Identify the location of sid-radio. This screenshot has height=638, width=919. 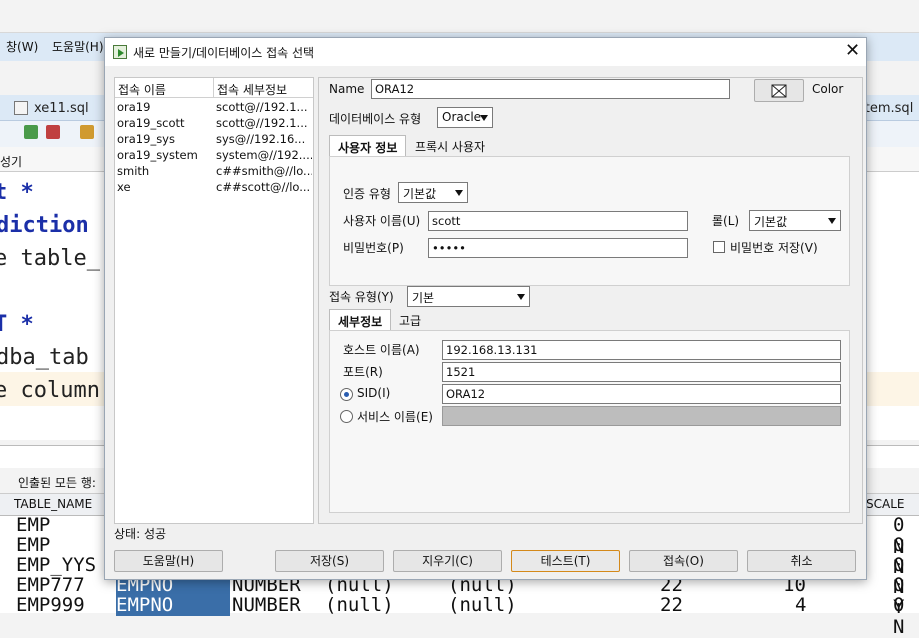
(346, 394).